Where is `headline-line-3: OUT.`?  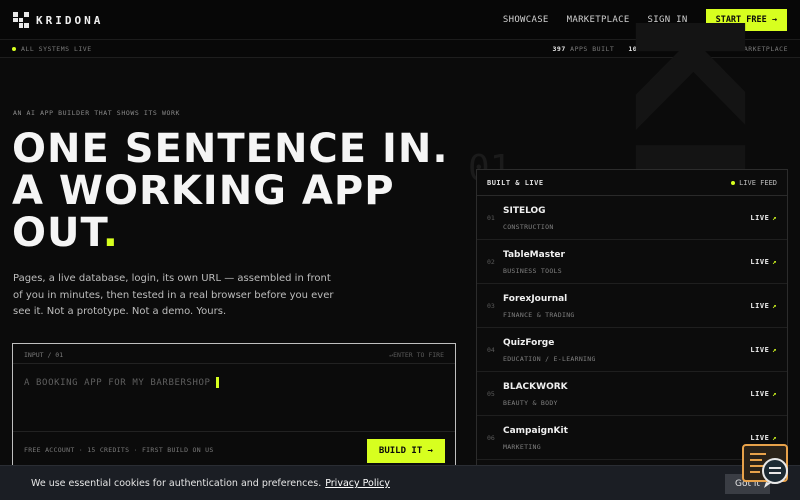
headline-line-3: OUT. is located at coordinates (230, 233).